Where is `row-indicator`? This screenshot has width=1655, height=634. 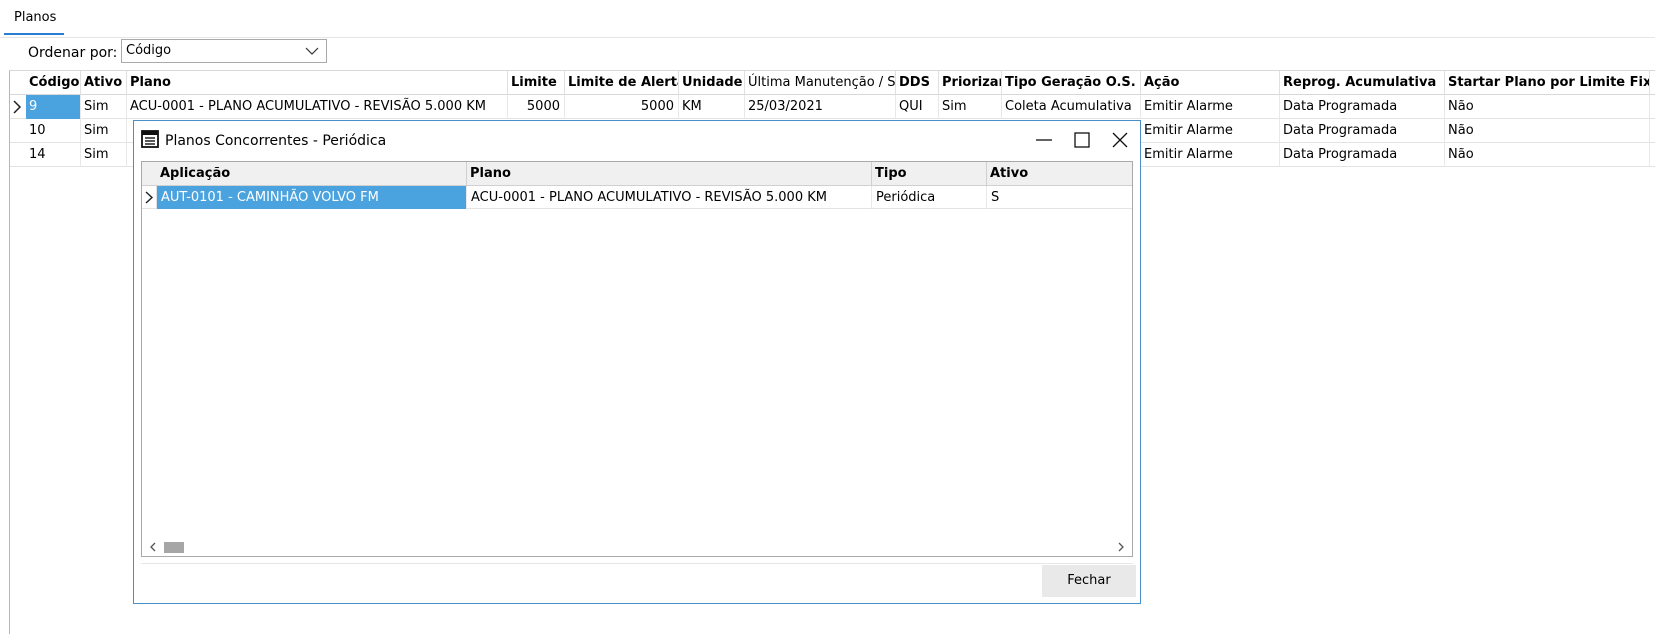 row-indicator is located at coordinates (149, 197).